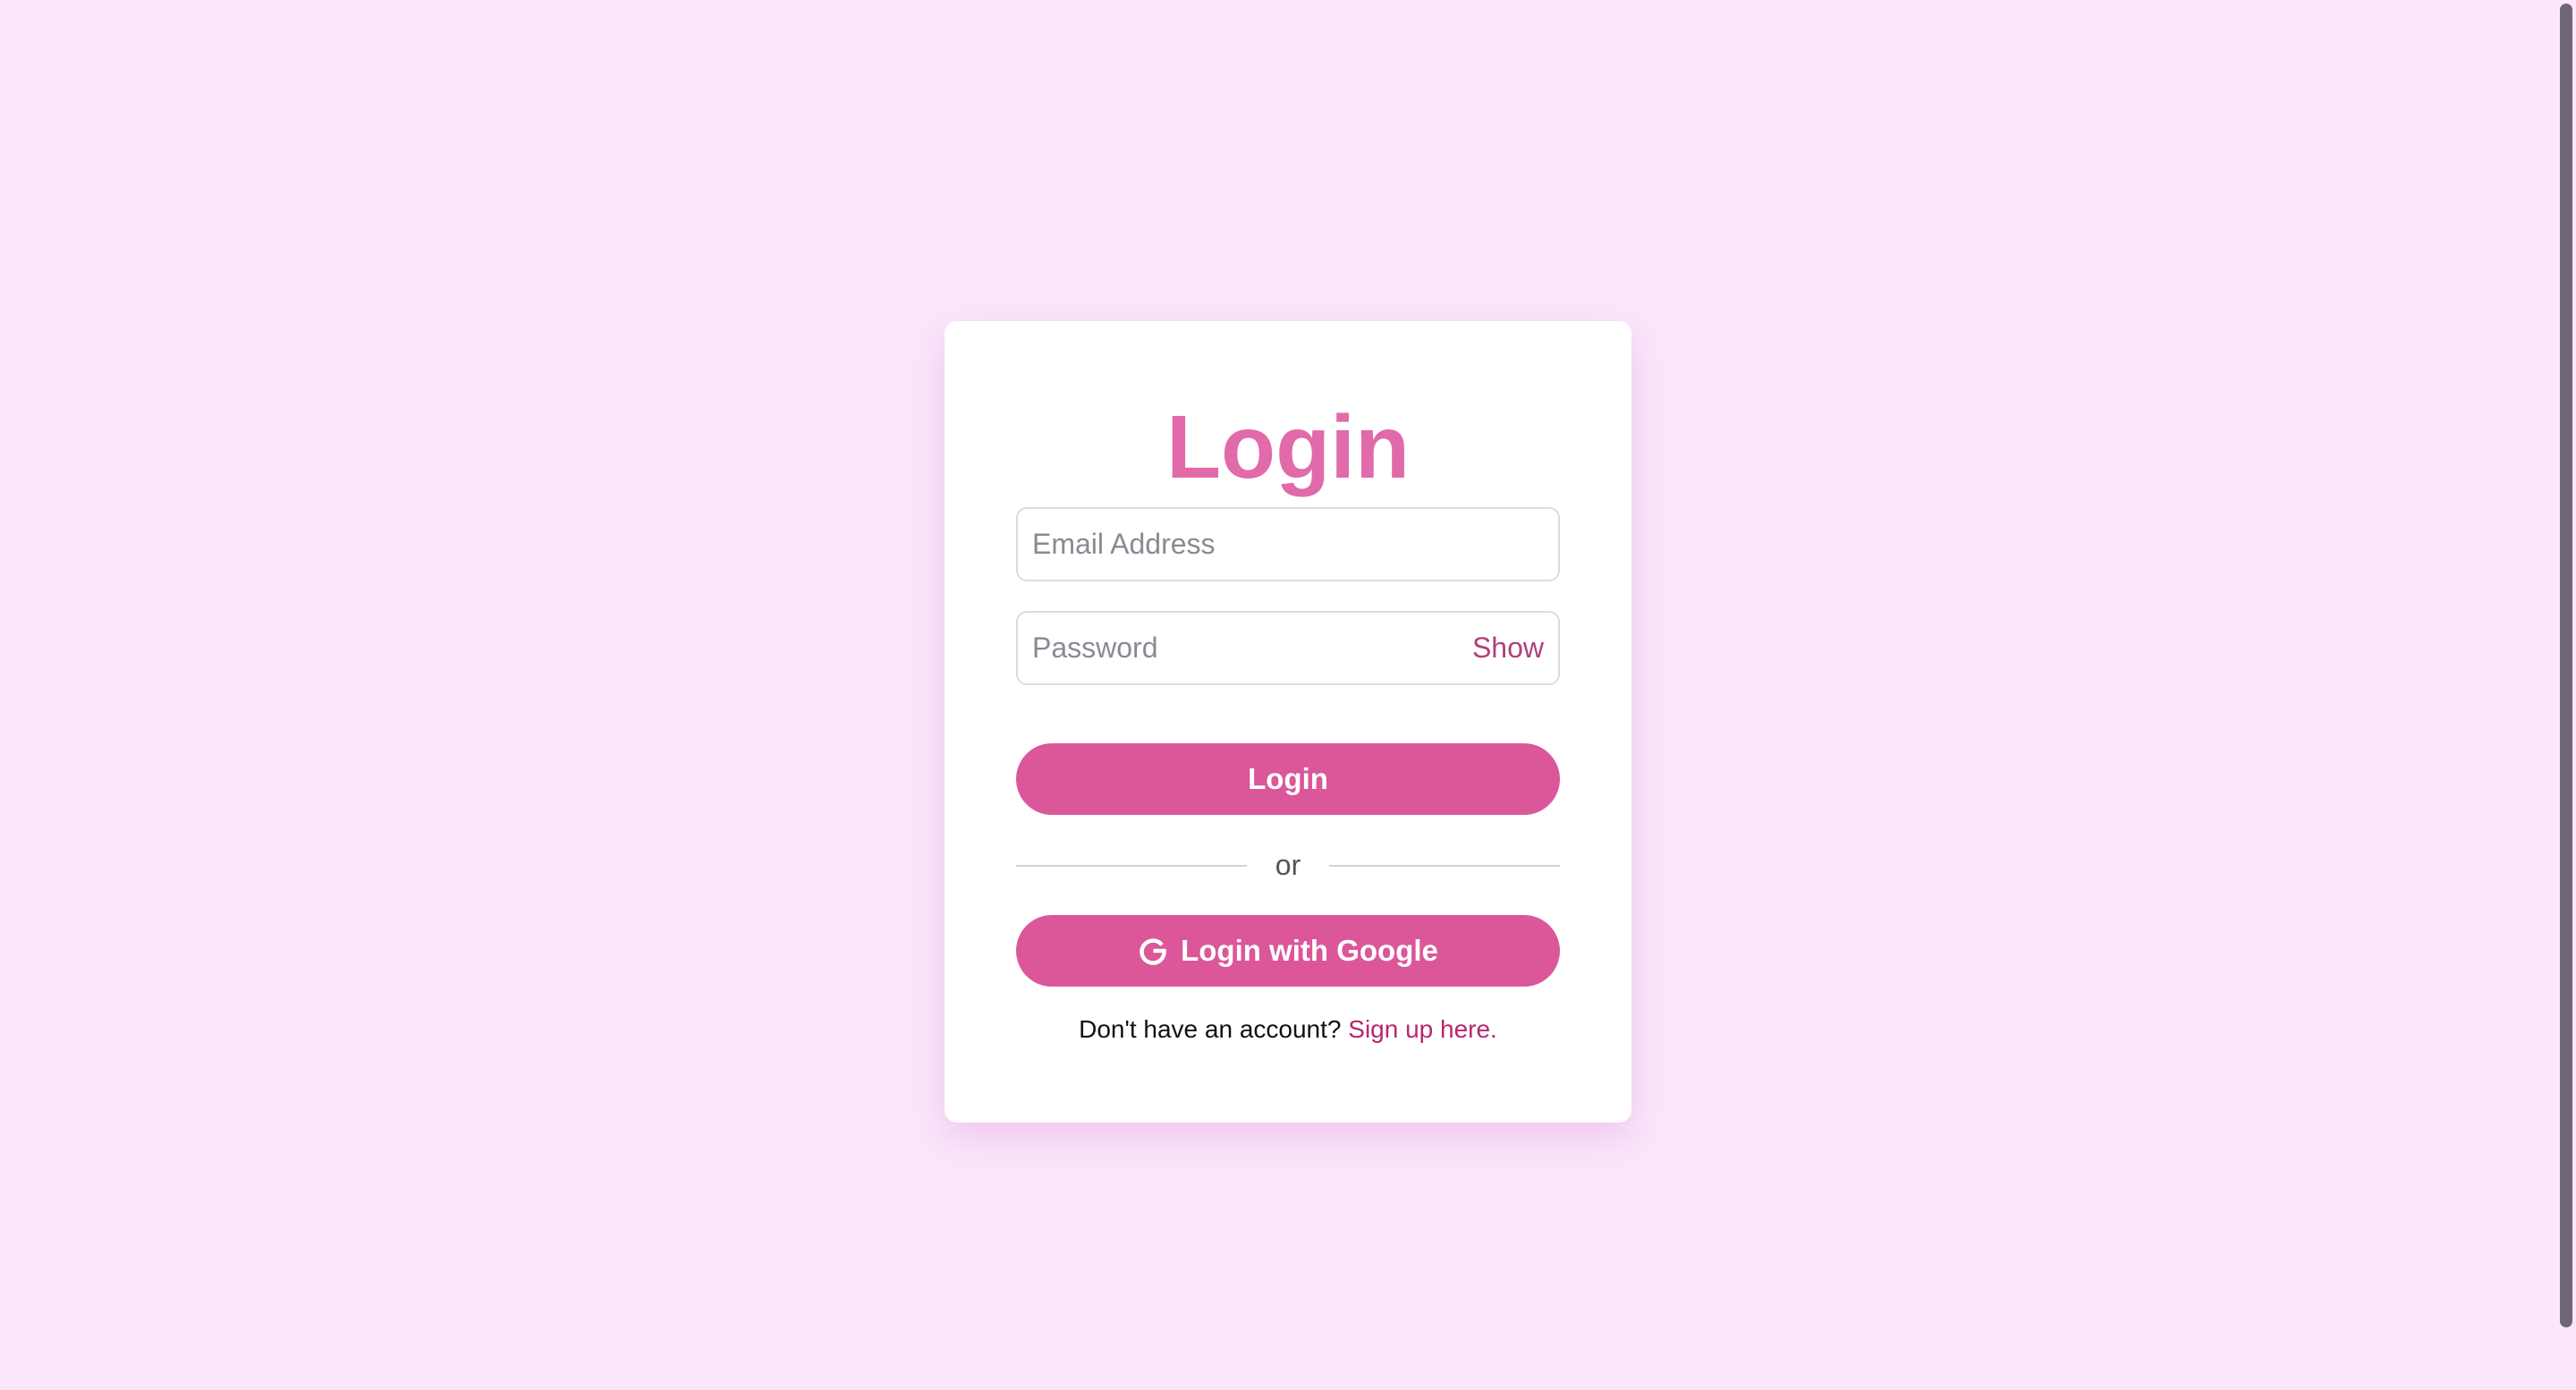  I want to click on signup-prompt: Don't have an account?, so click(1210, 1029).